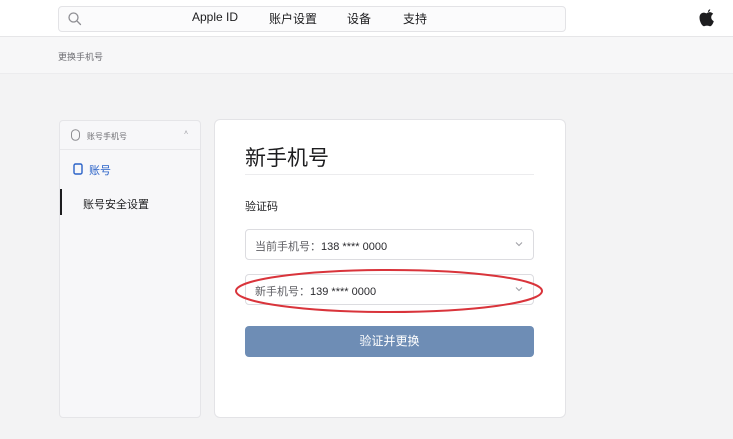 Image resolution: width=733 pixels, height=439 pixels. What do you see at coordinates (389, 244) in the screenshot?
I see `current-phone-select: 当前手机号：138 **** 0000` at bounding box center [389, 244].